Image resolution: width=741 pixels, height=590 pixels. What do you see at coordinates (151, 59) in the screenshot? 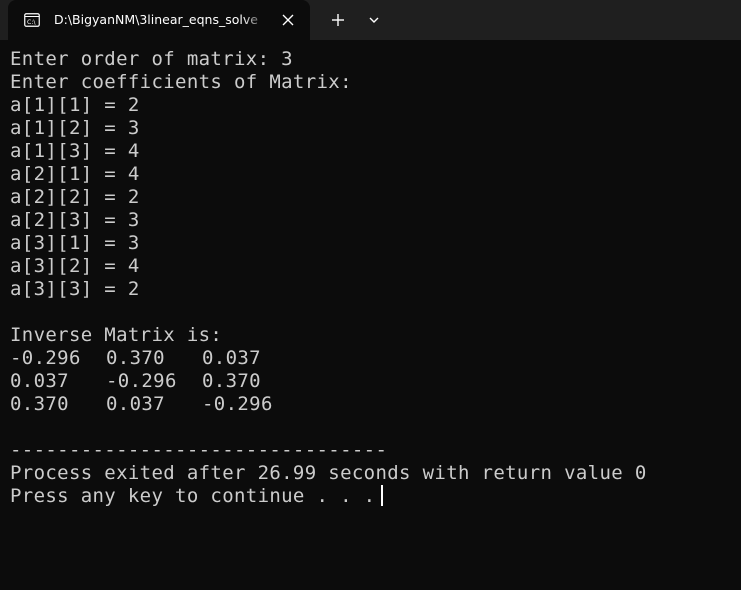
I see `order-prompt: Enter order of matrix: 3` at bounding box center [151, 59].